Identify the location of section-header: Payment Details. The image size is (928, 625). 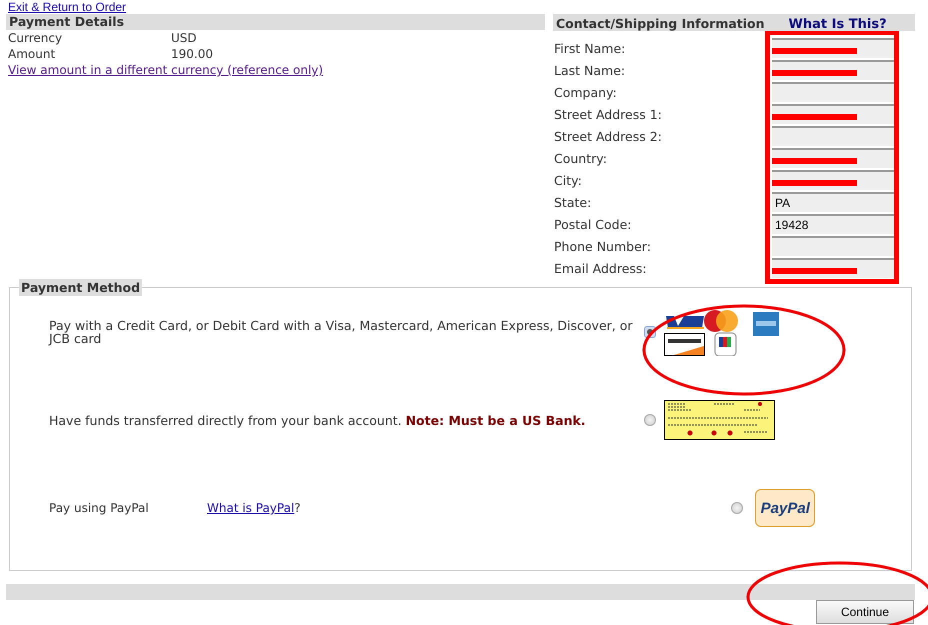
(275, 22).